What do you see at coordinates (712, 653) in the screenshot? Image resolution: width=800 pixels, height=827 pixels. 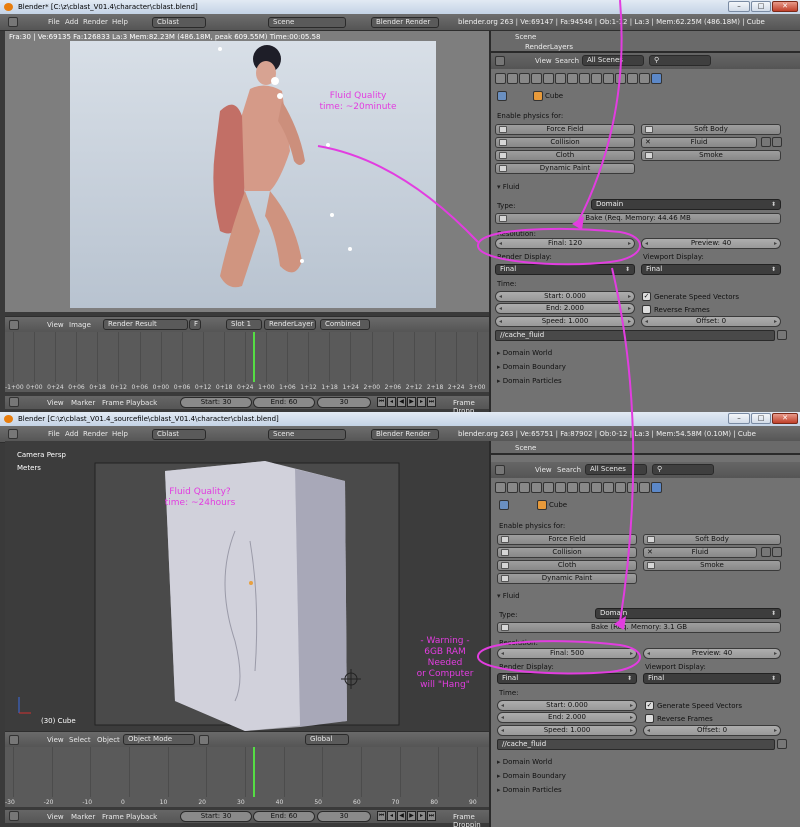 I see `preview-resolution-field: Preview: 40` at bounding box center [712, 653].